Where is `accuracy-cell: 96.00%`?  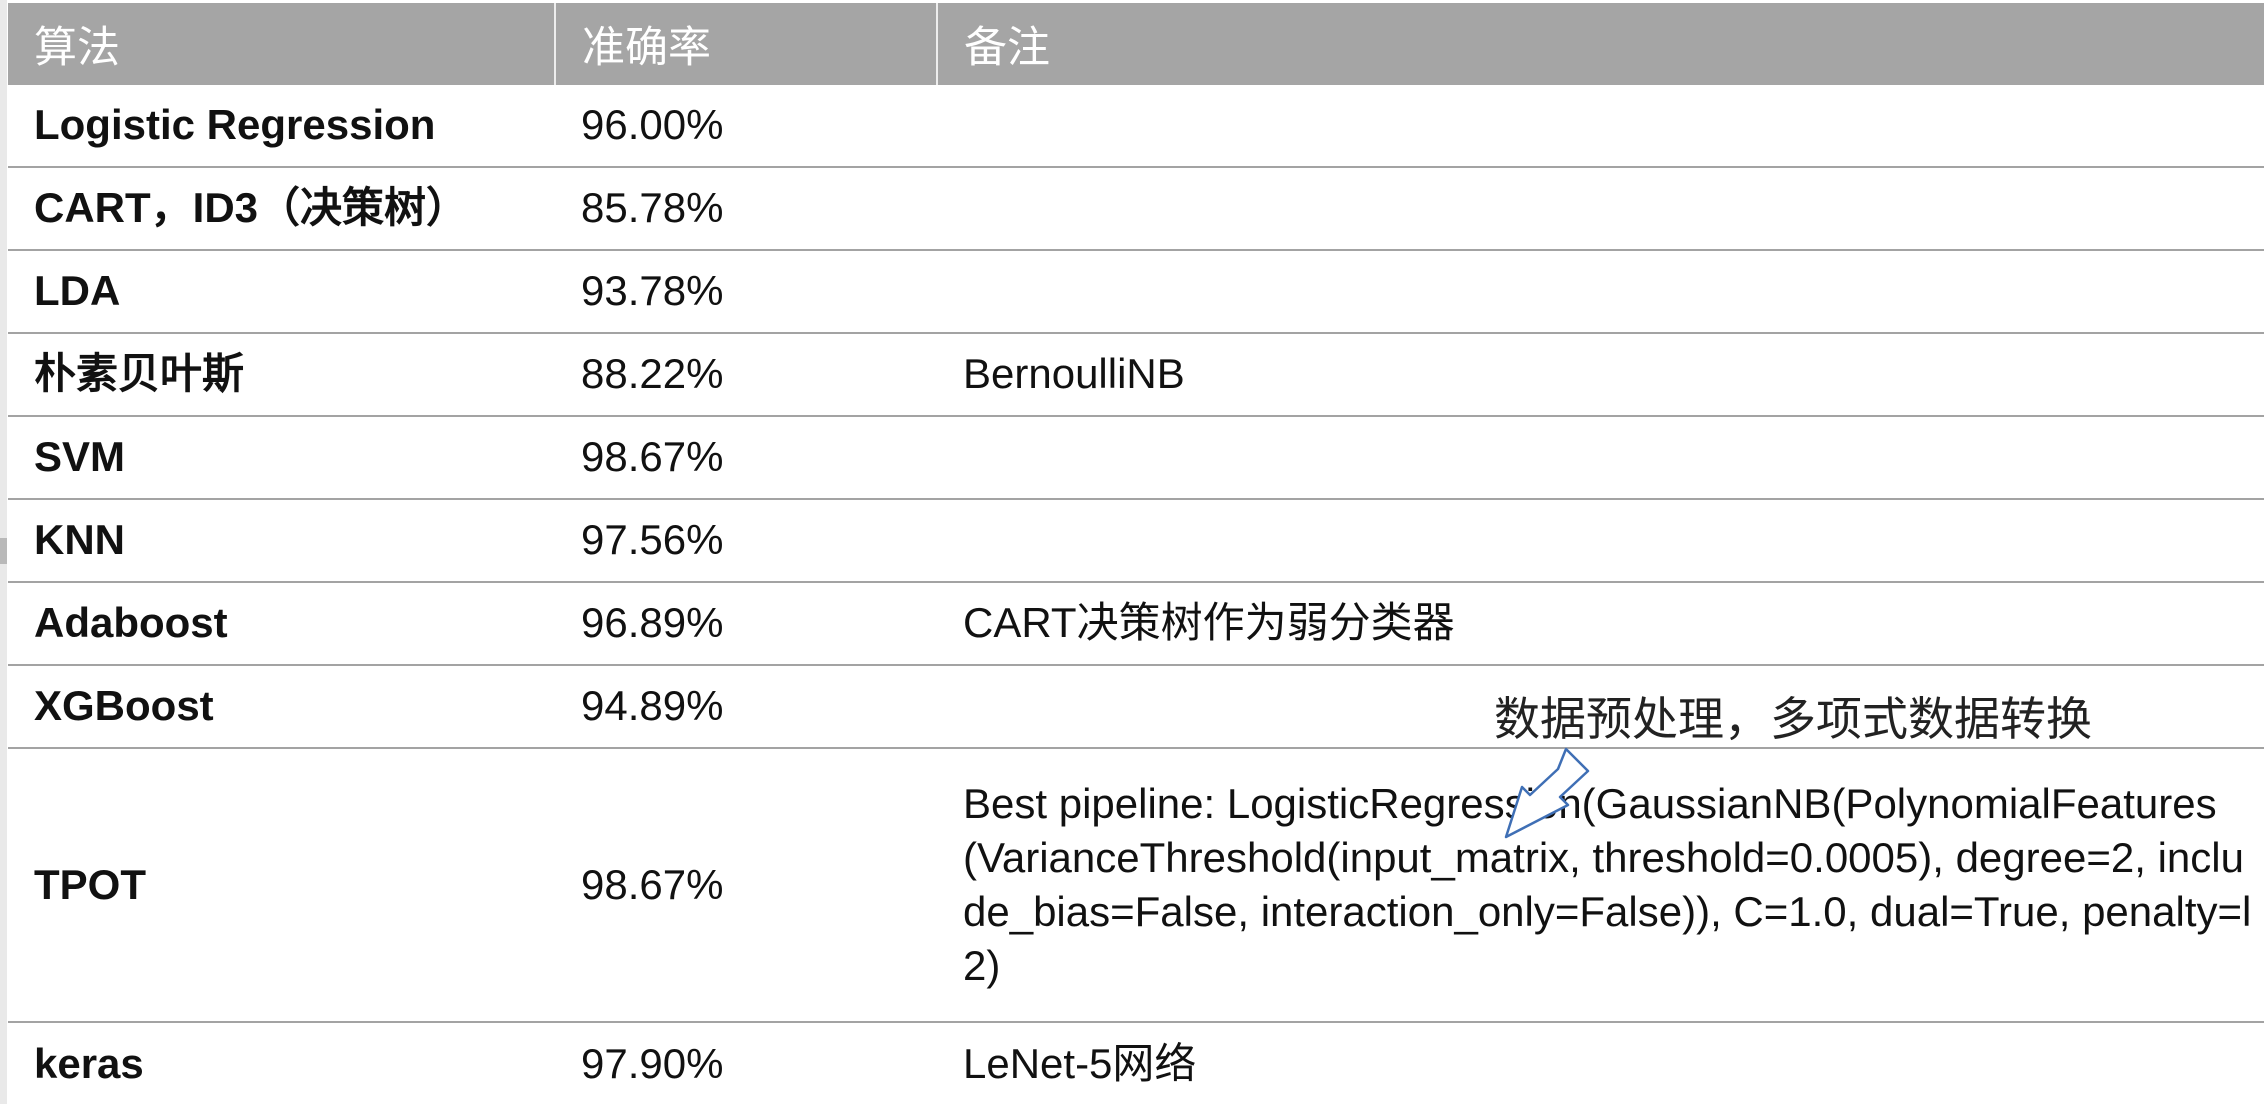
accuracy-cell: 96.00% is located at coordinates (746, 126).